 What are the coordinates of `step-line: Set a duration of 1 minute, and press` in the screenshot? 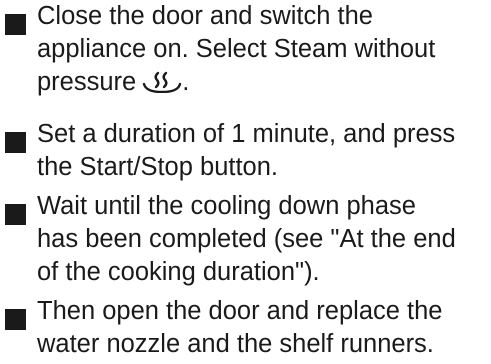 It's located at (246, 134).